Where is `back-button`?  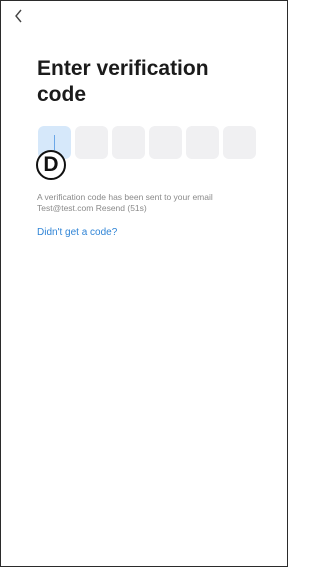
back-button is located at coordinates (19, 16).